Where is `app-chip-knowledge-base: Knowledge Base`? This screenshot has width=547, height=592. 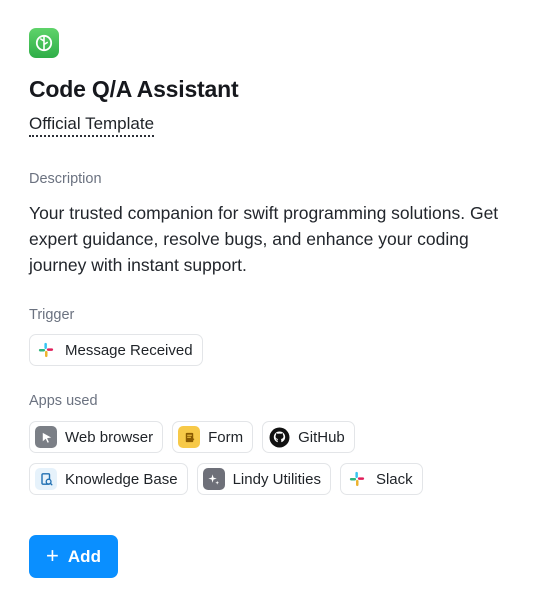 app-chip-knowledge-base: Knowledge Base is located at coordinates (108, 479).